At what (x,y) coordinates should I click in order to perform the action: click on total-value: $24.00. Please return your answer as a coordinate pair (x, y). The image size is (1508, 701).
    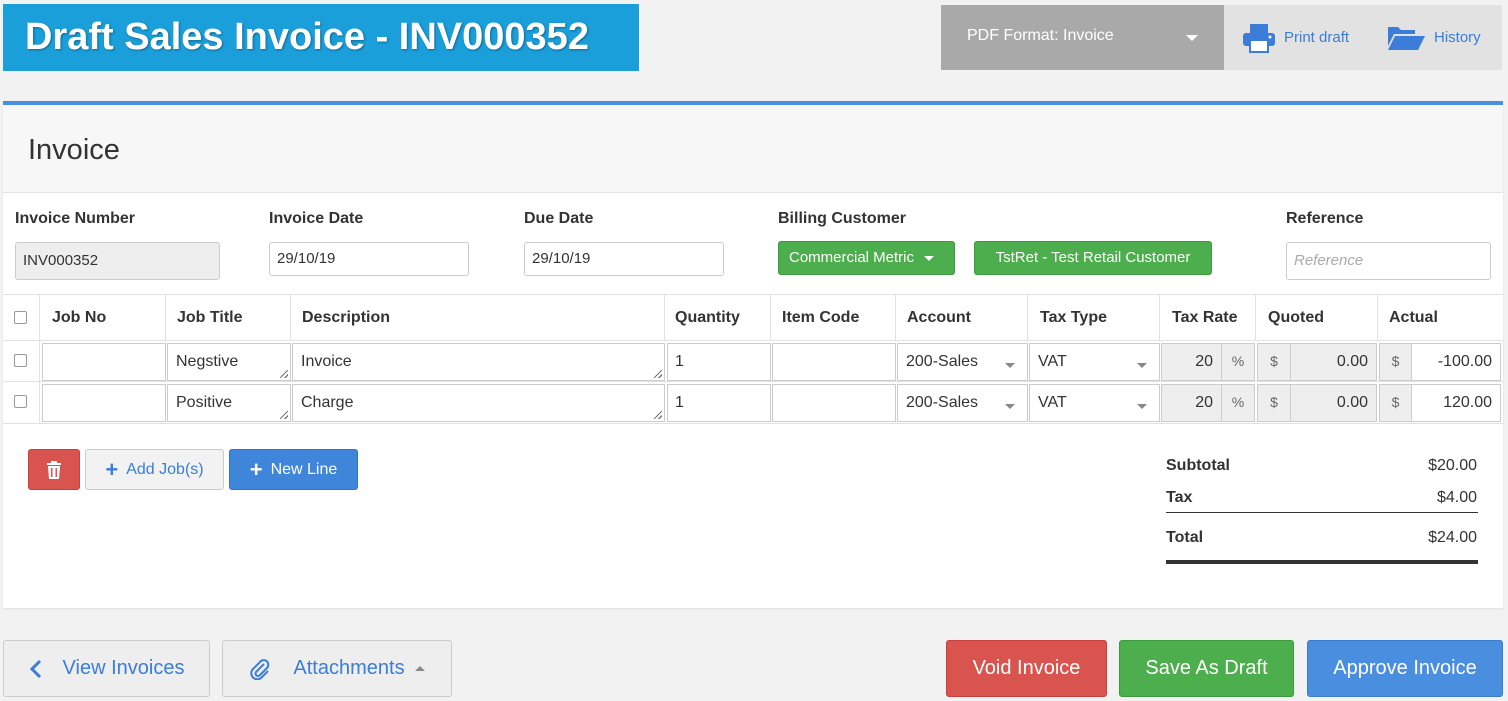
    Looking at the image, I should click on (1452, 537).